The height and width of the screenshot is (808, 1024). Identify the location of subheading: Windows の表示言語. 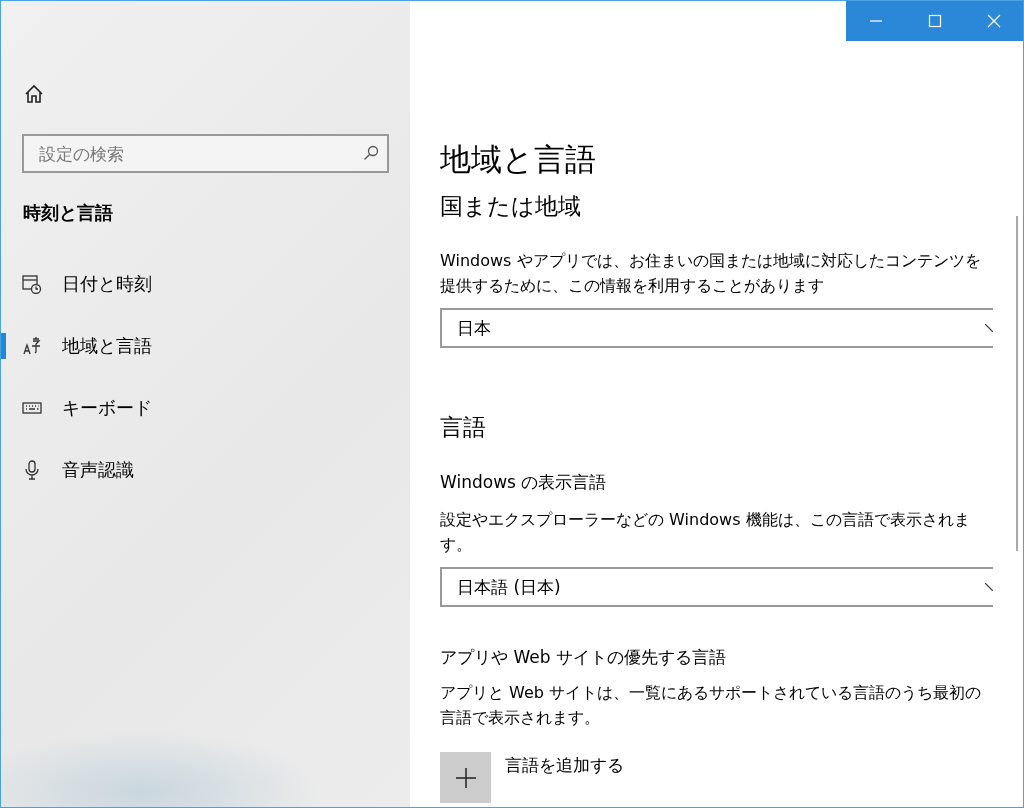
(524, 482).